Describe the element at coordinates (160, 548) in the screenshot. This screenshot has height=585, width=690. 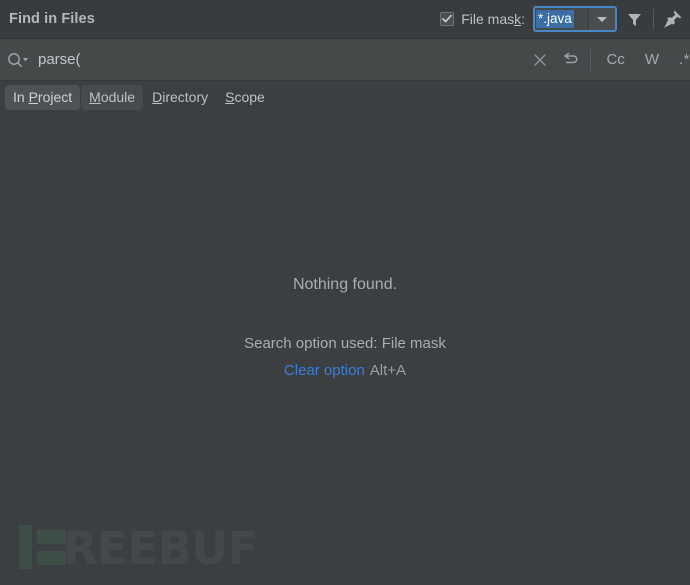
I see `watermark-text: REEBUF` at that location.